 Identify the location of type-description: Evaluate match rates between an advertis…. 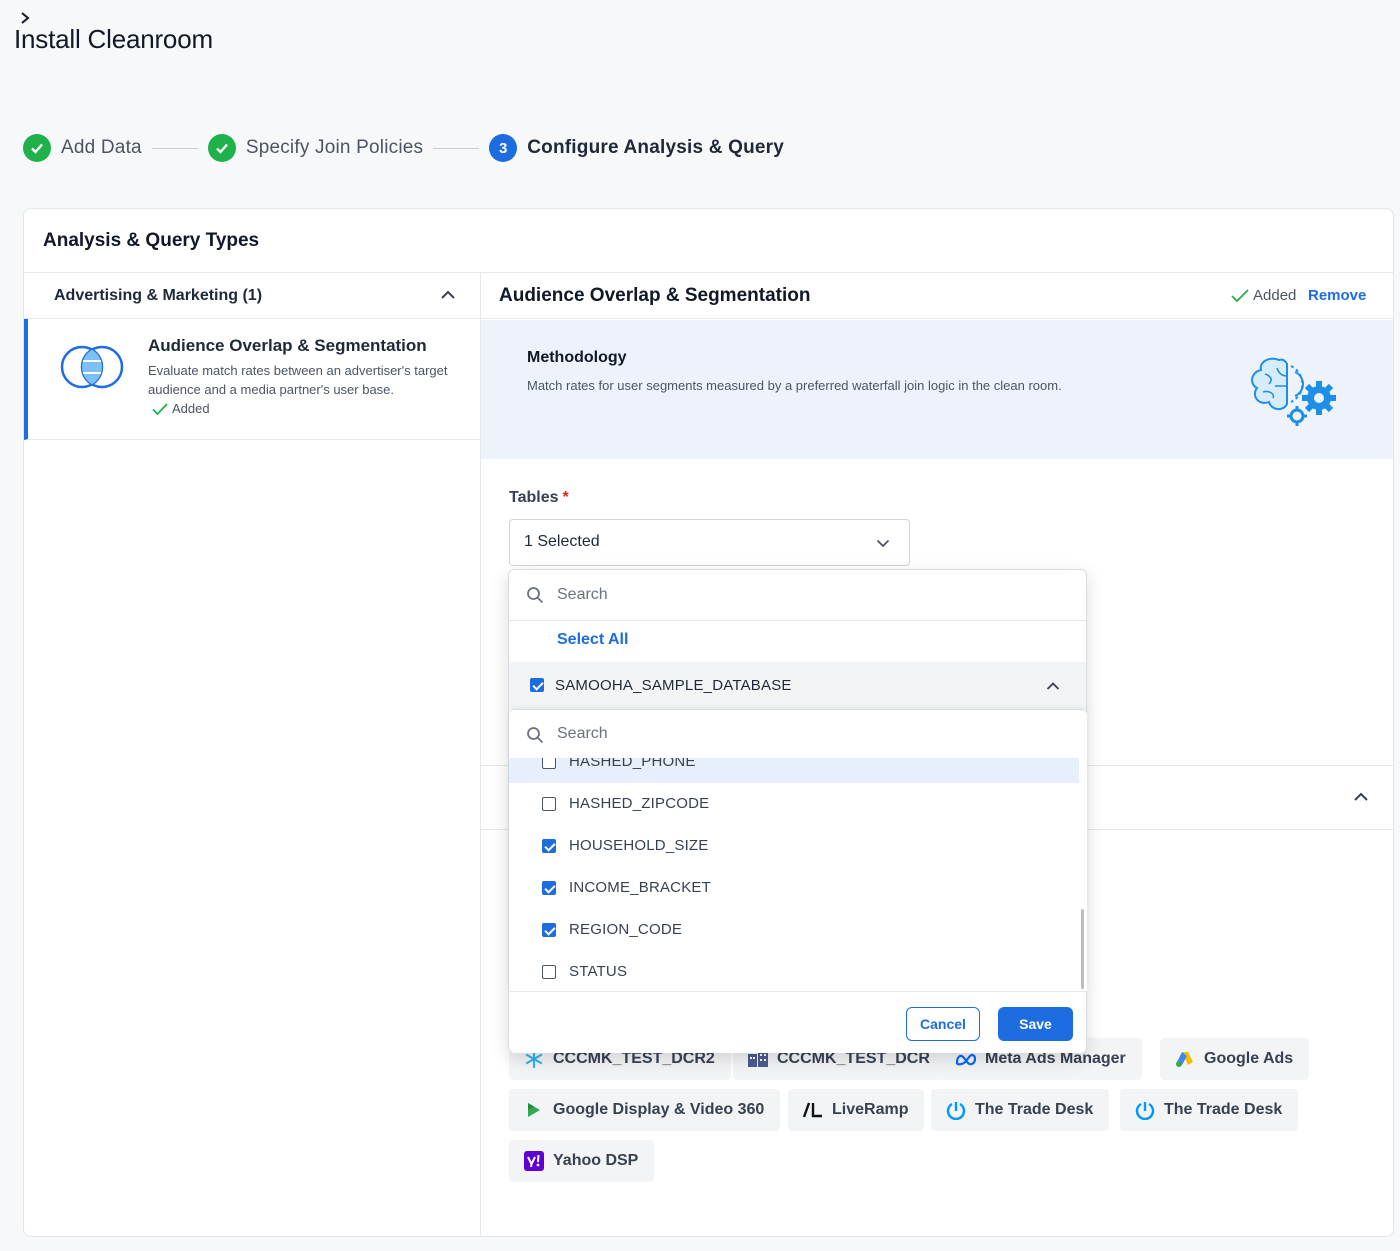
(298, 380).